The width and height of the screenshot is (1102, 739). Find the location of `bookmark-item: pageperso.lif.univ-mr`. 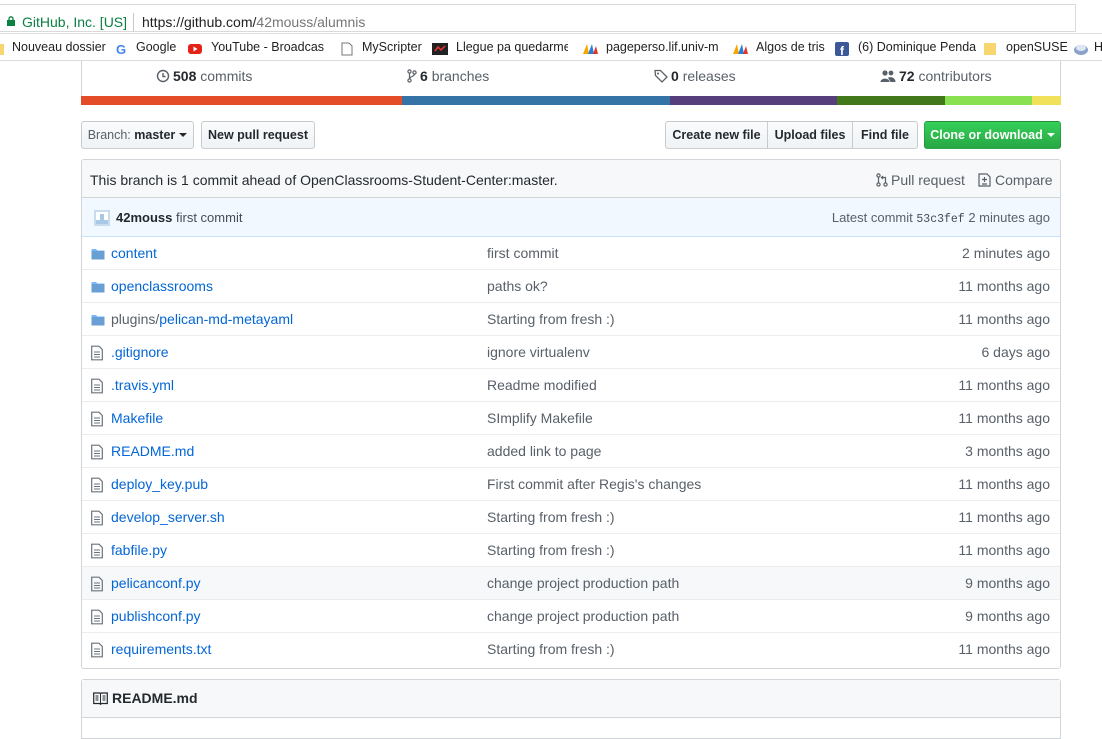

bookmark-item: pageperso.lif.univ-mr is located at coordinates (650, 47).